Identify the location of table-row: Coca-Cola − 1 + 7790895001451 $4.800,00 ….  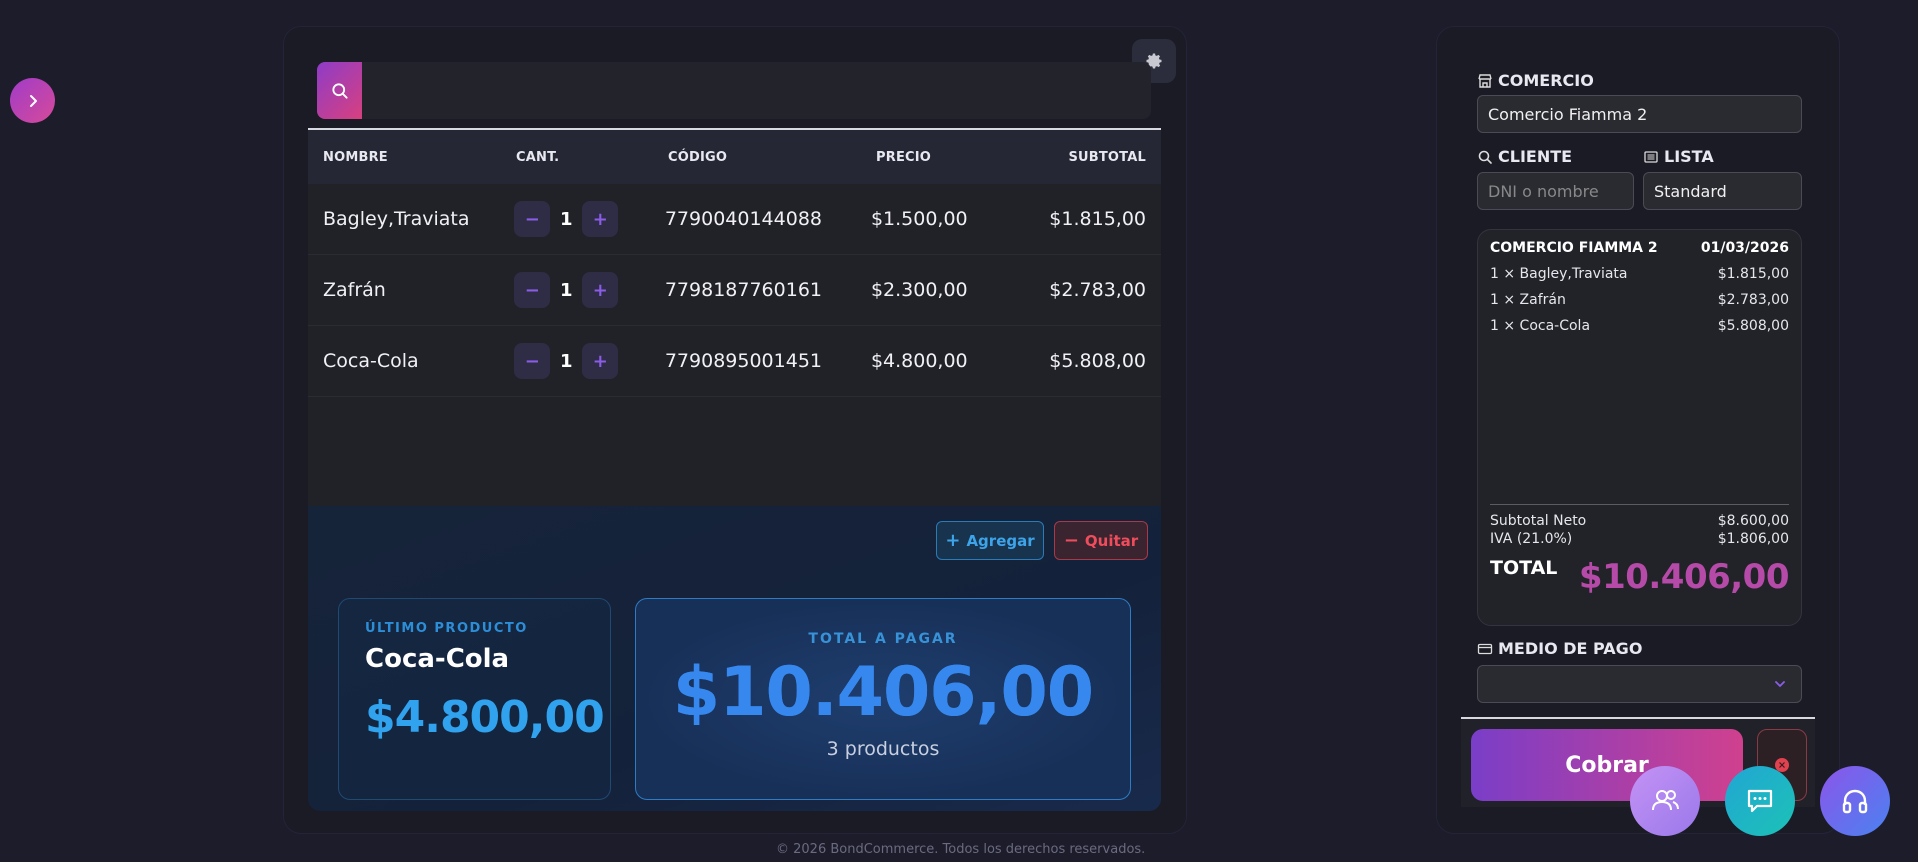
(734, 361).